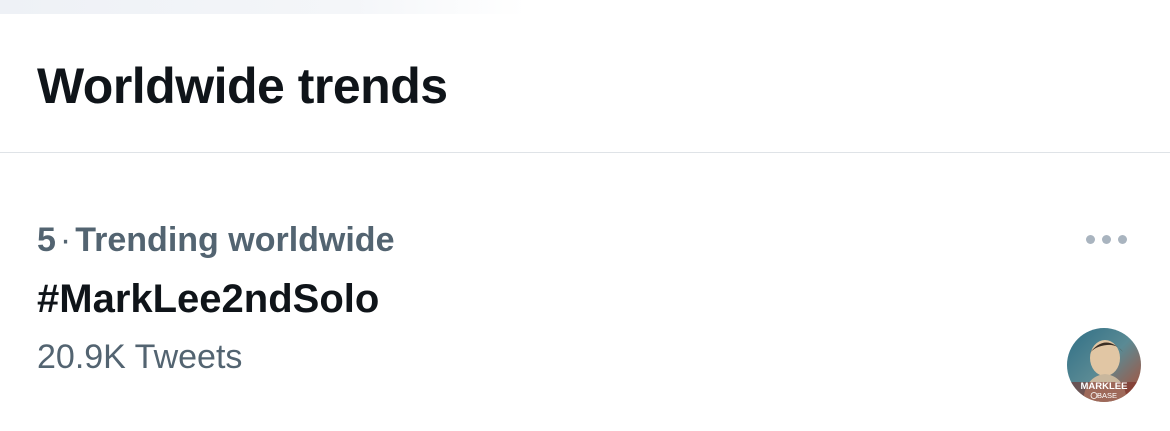 The image size is (1170, 431). Describe the element at coordinates (46, 240) in the screenshot. I see `trend-rank: 5` at that location.